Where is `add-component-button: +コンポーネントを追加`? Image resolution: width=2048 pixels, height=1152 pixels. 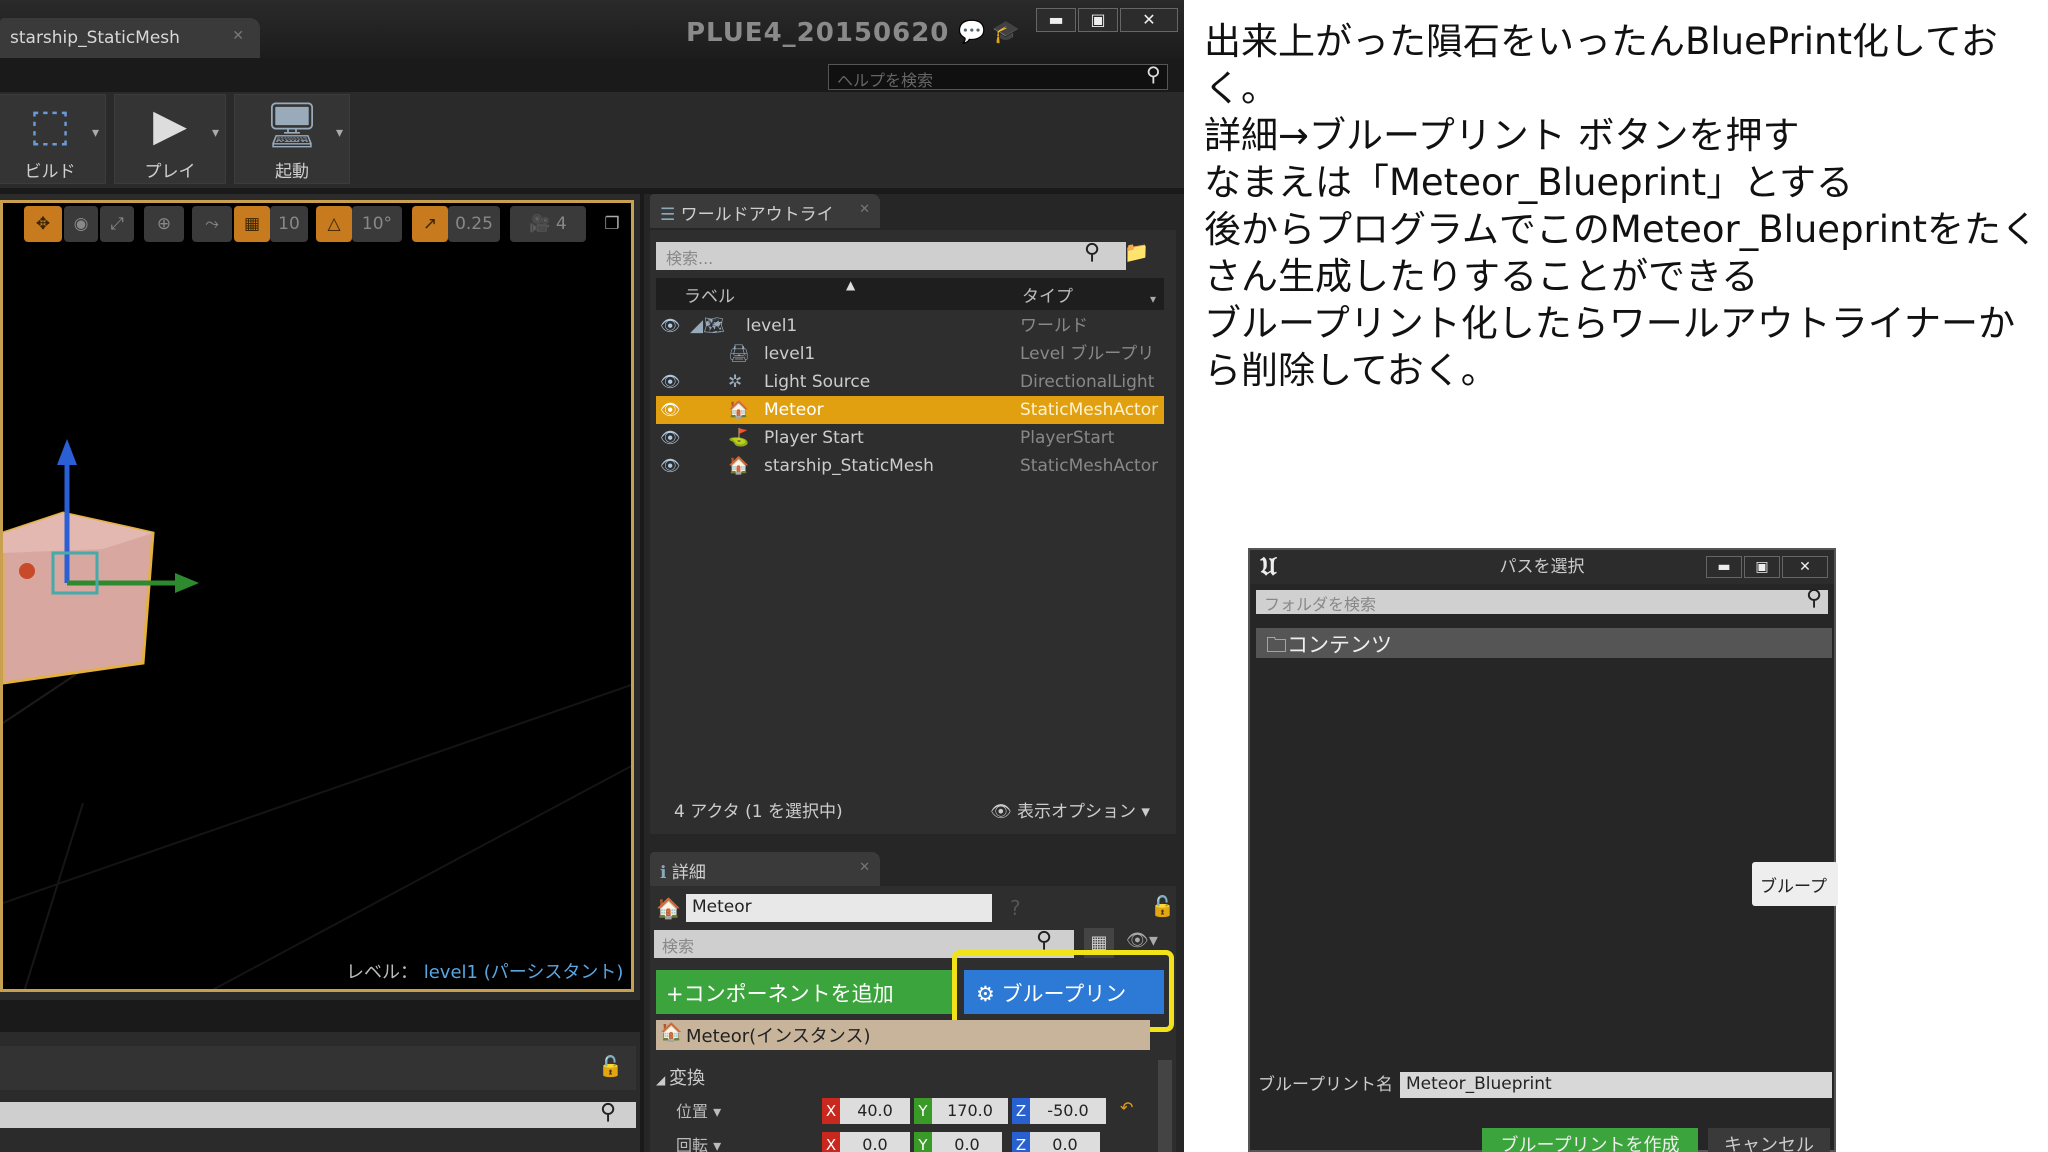
add-component-button: +コンポーネントを追加 is located at coordinates (804, 992).